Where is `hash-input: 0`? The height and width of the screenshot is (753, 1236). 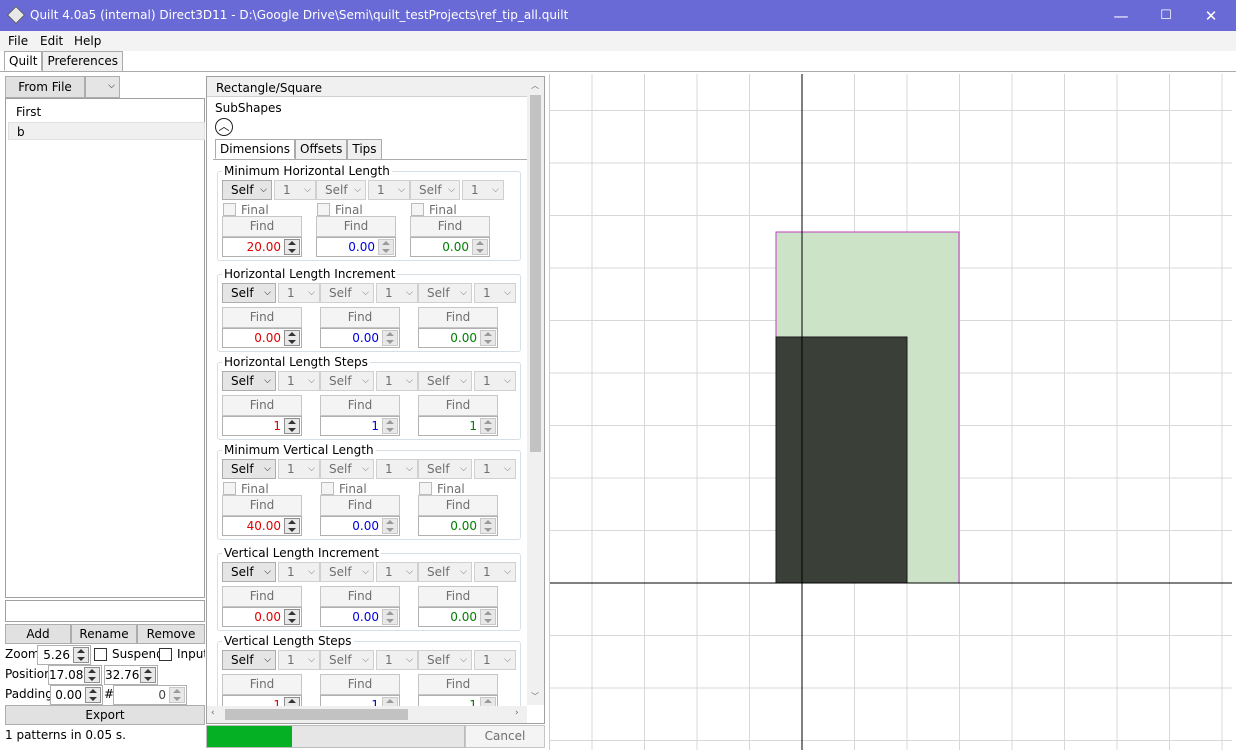 hash-input: 0 is located at coordinates (150, 695).